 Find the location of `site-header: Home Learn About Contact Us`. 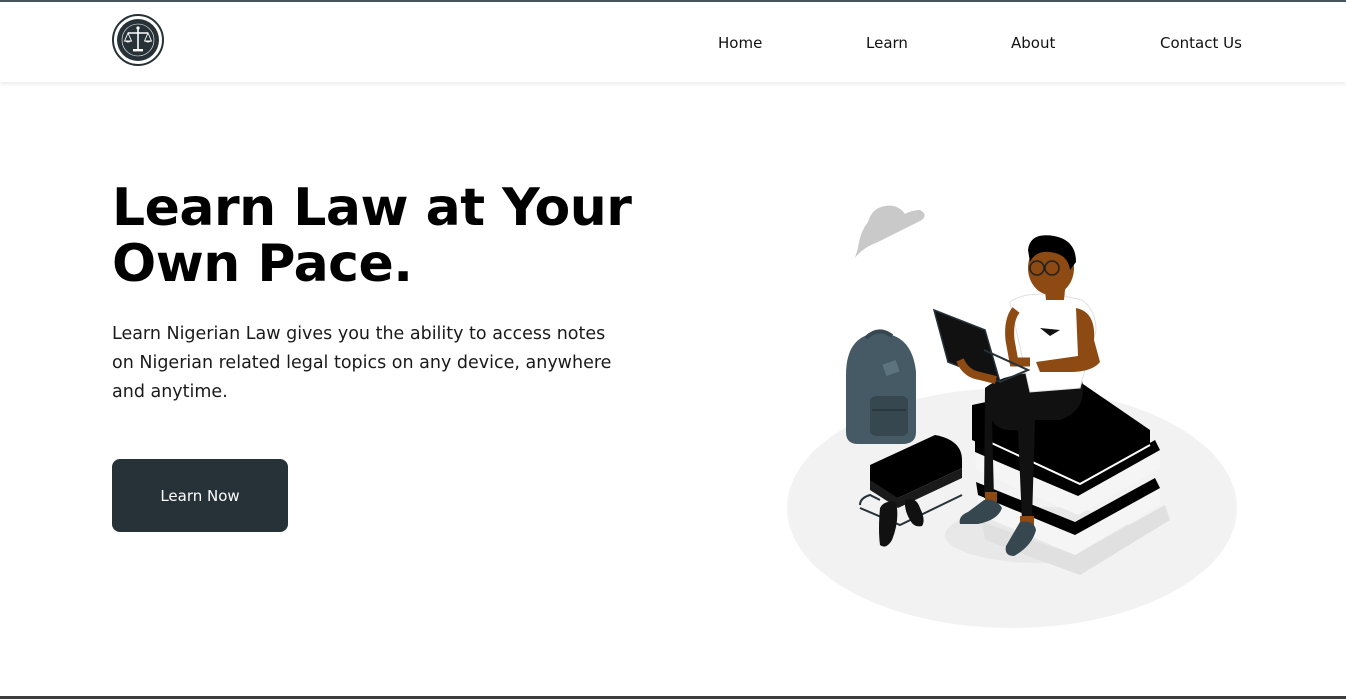

site-header: Home Learn About Contact Us is located at coordinates (673, 42).